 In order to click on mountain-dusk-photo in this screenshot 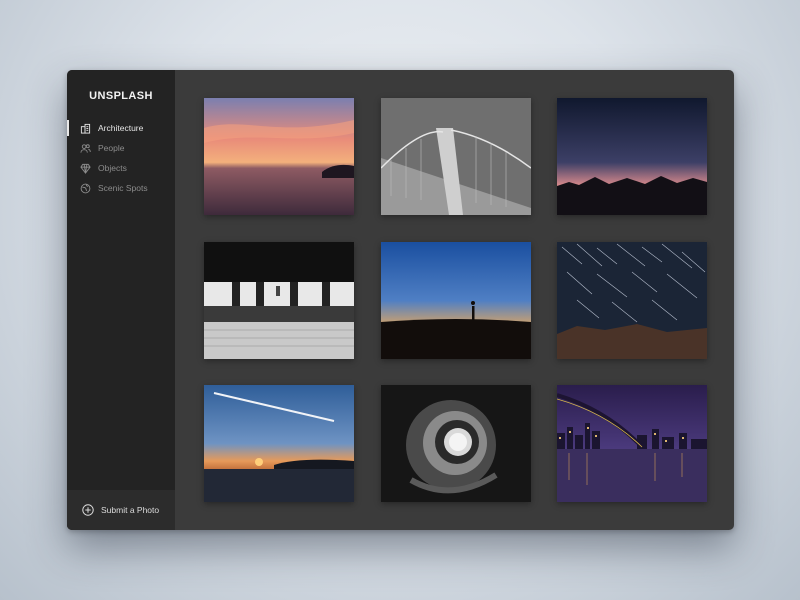, I will do `click(632, 156)`.